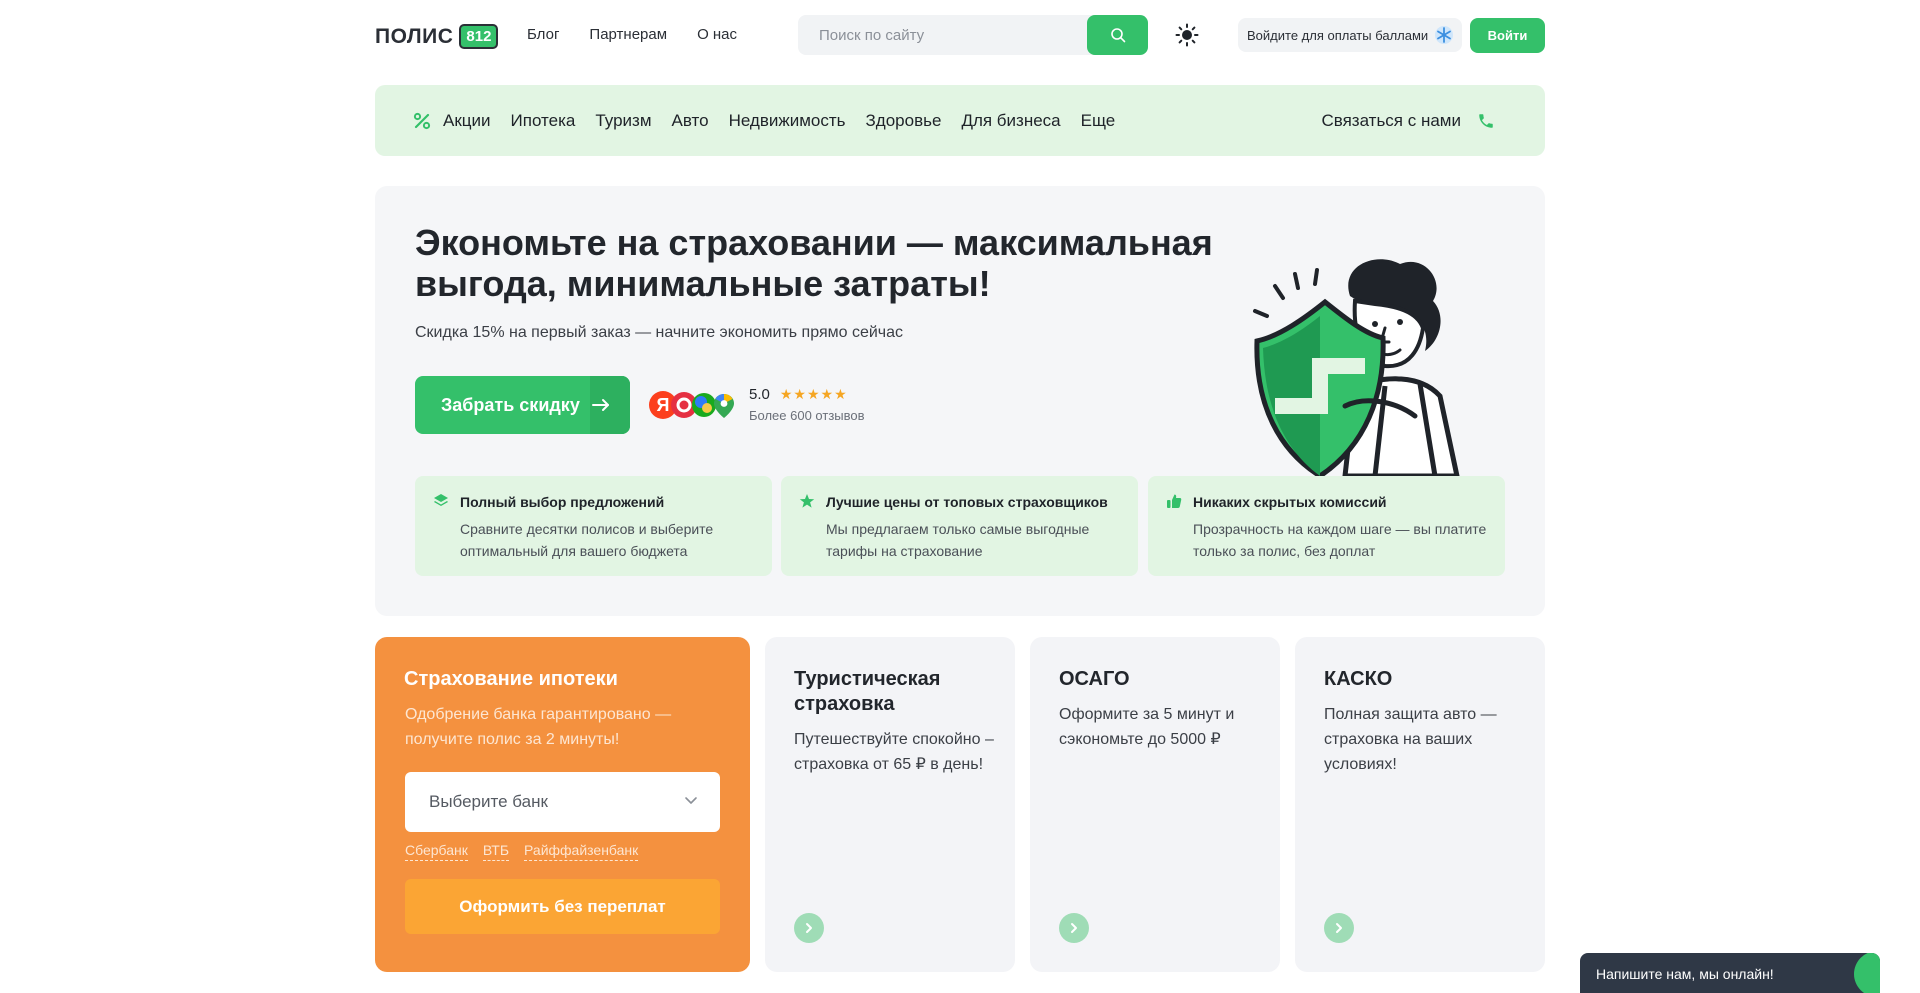  What do you see at coordinates (543, 34) in the screenshot?
I see `nav-link-blog: Блог` at bounding box center [543, 34].